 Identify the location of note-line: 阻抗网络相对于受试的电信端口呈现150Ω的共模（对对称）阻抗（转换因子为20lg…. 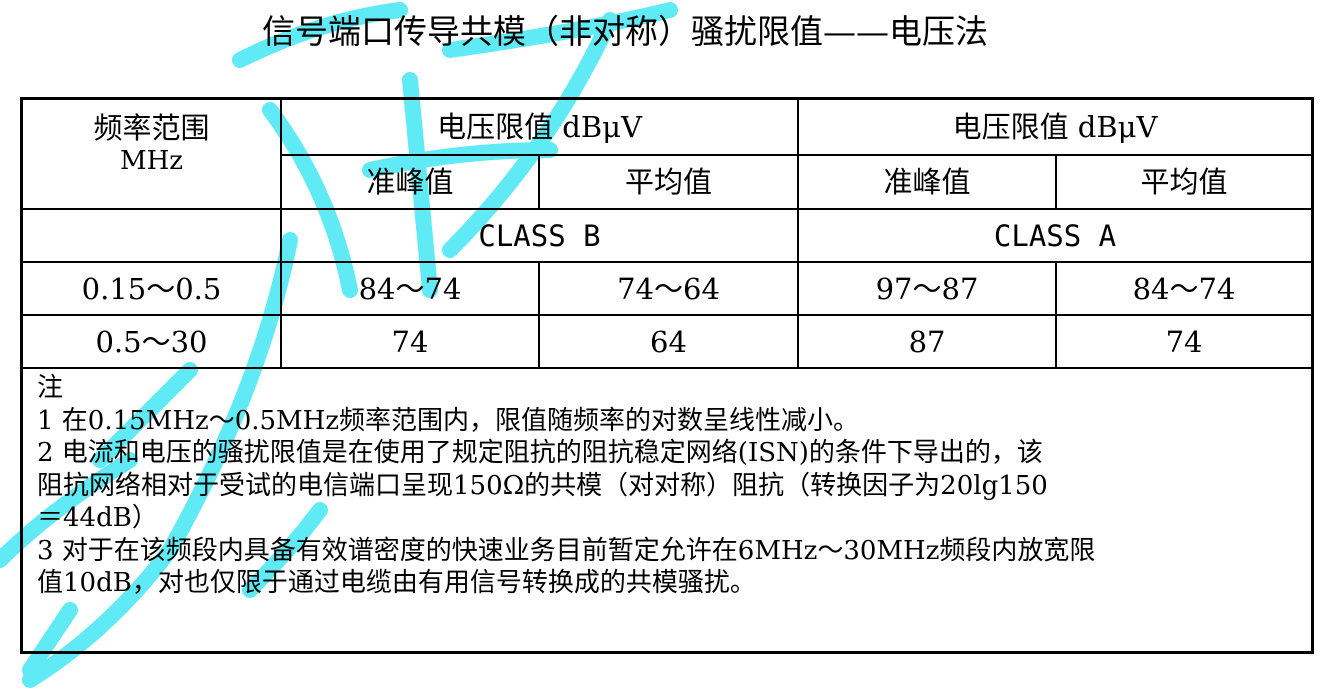
(542, 485).